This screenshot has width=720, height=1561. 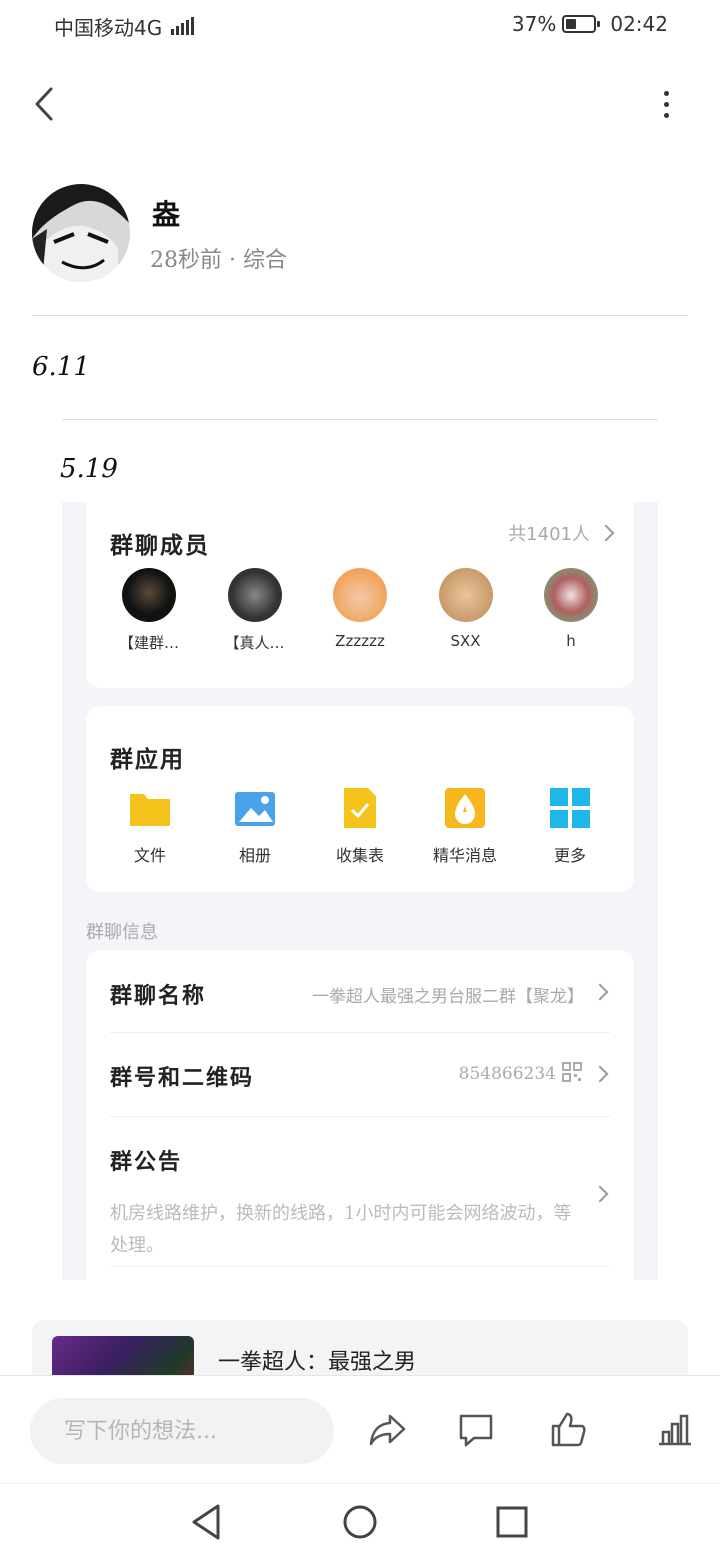 What do you see at coordinates (476, 1430) in the screenshot?
I see `comment-icon` at bounding box center [476, 1430].